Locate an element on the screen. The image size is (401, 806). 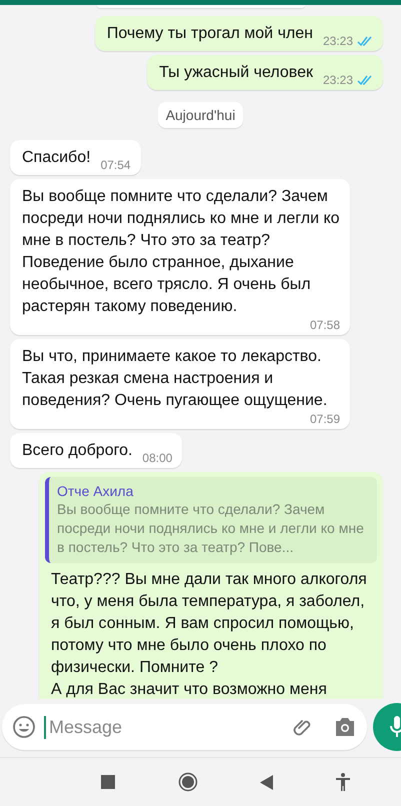
message-text: Почему ты трогал мой член is located at coordinates (209, 34).